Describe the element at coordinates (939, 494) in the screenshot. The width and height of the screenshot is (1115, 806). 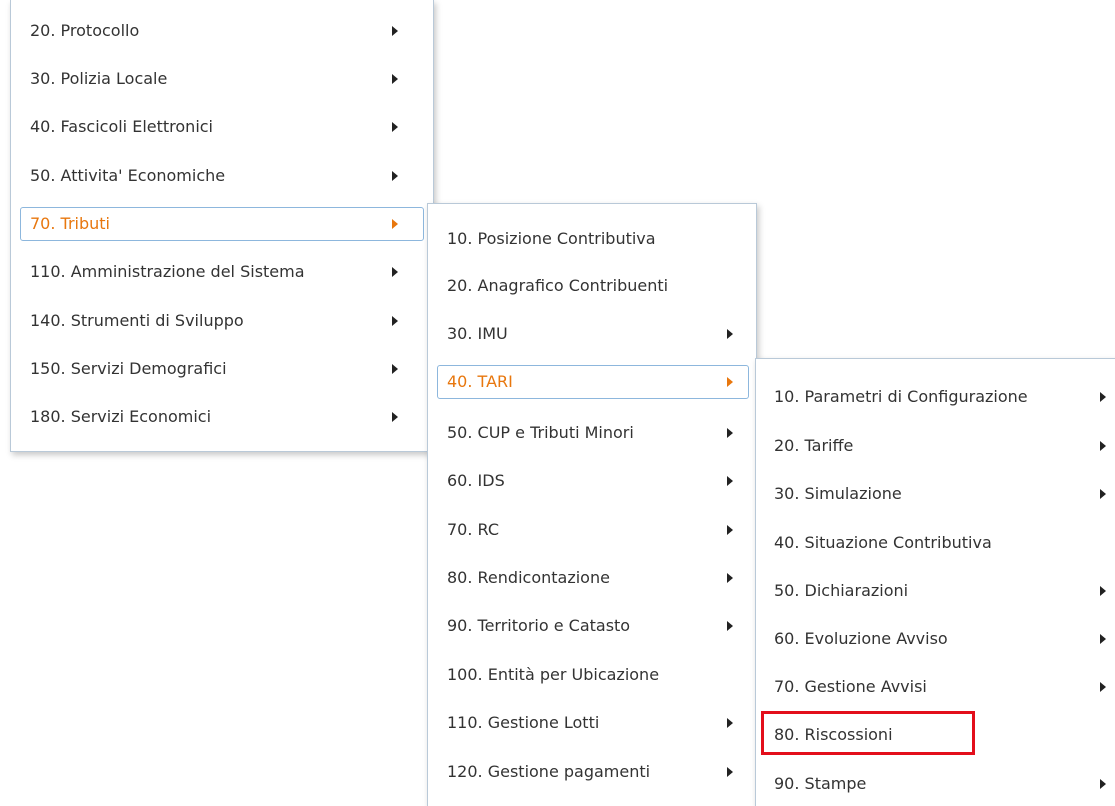
I see `menu-item-simulazione: 30. Simulazione` at that location.